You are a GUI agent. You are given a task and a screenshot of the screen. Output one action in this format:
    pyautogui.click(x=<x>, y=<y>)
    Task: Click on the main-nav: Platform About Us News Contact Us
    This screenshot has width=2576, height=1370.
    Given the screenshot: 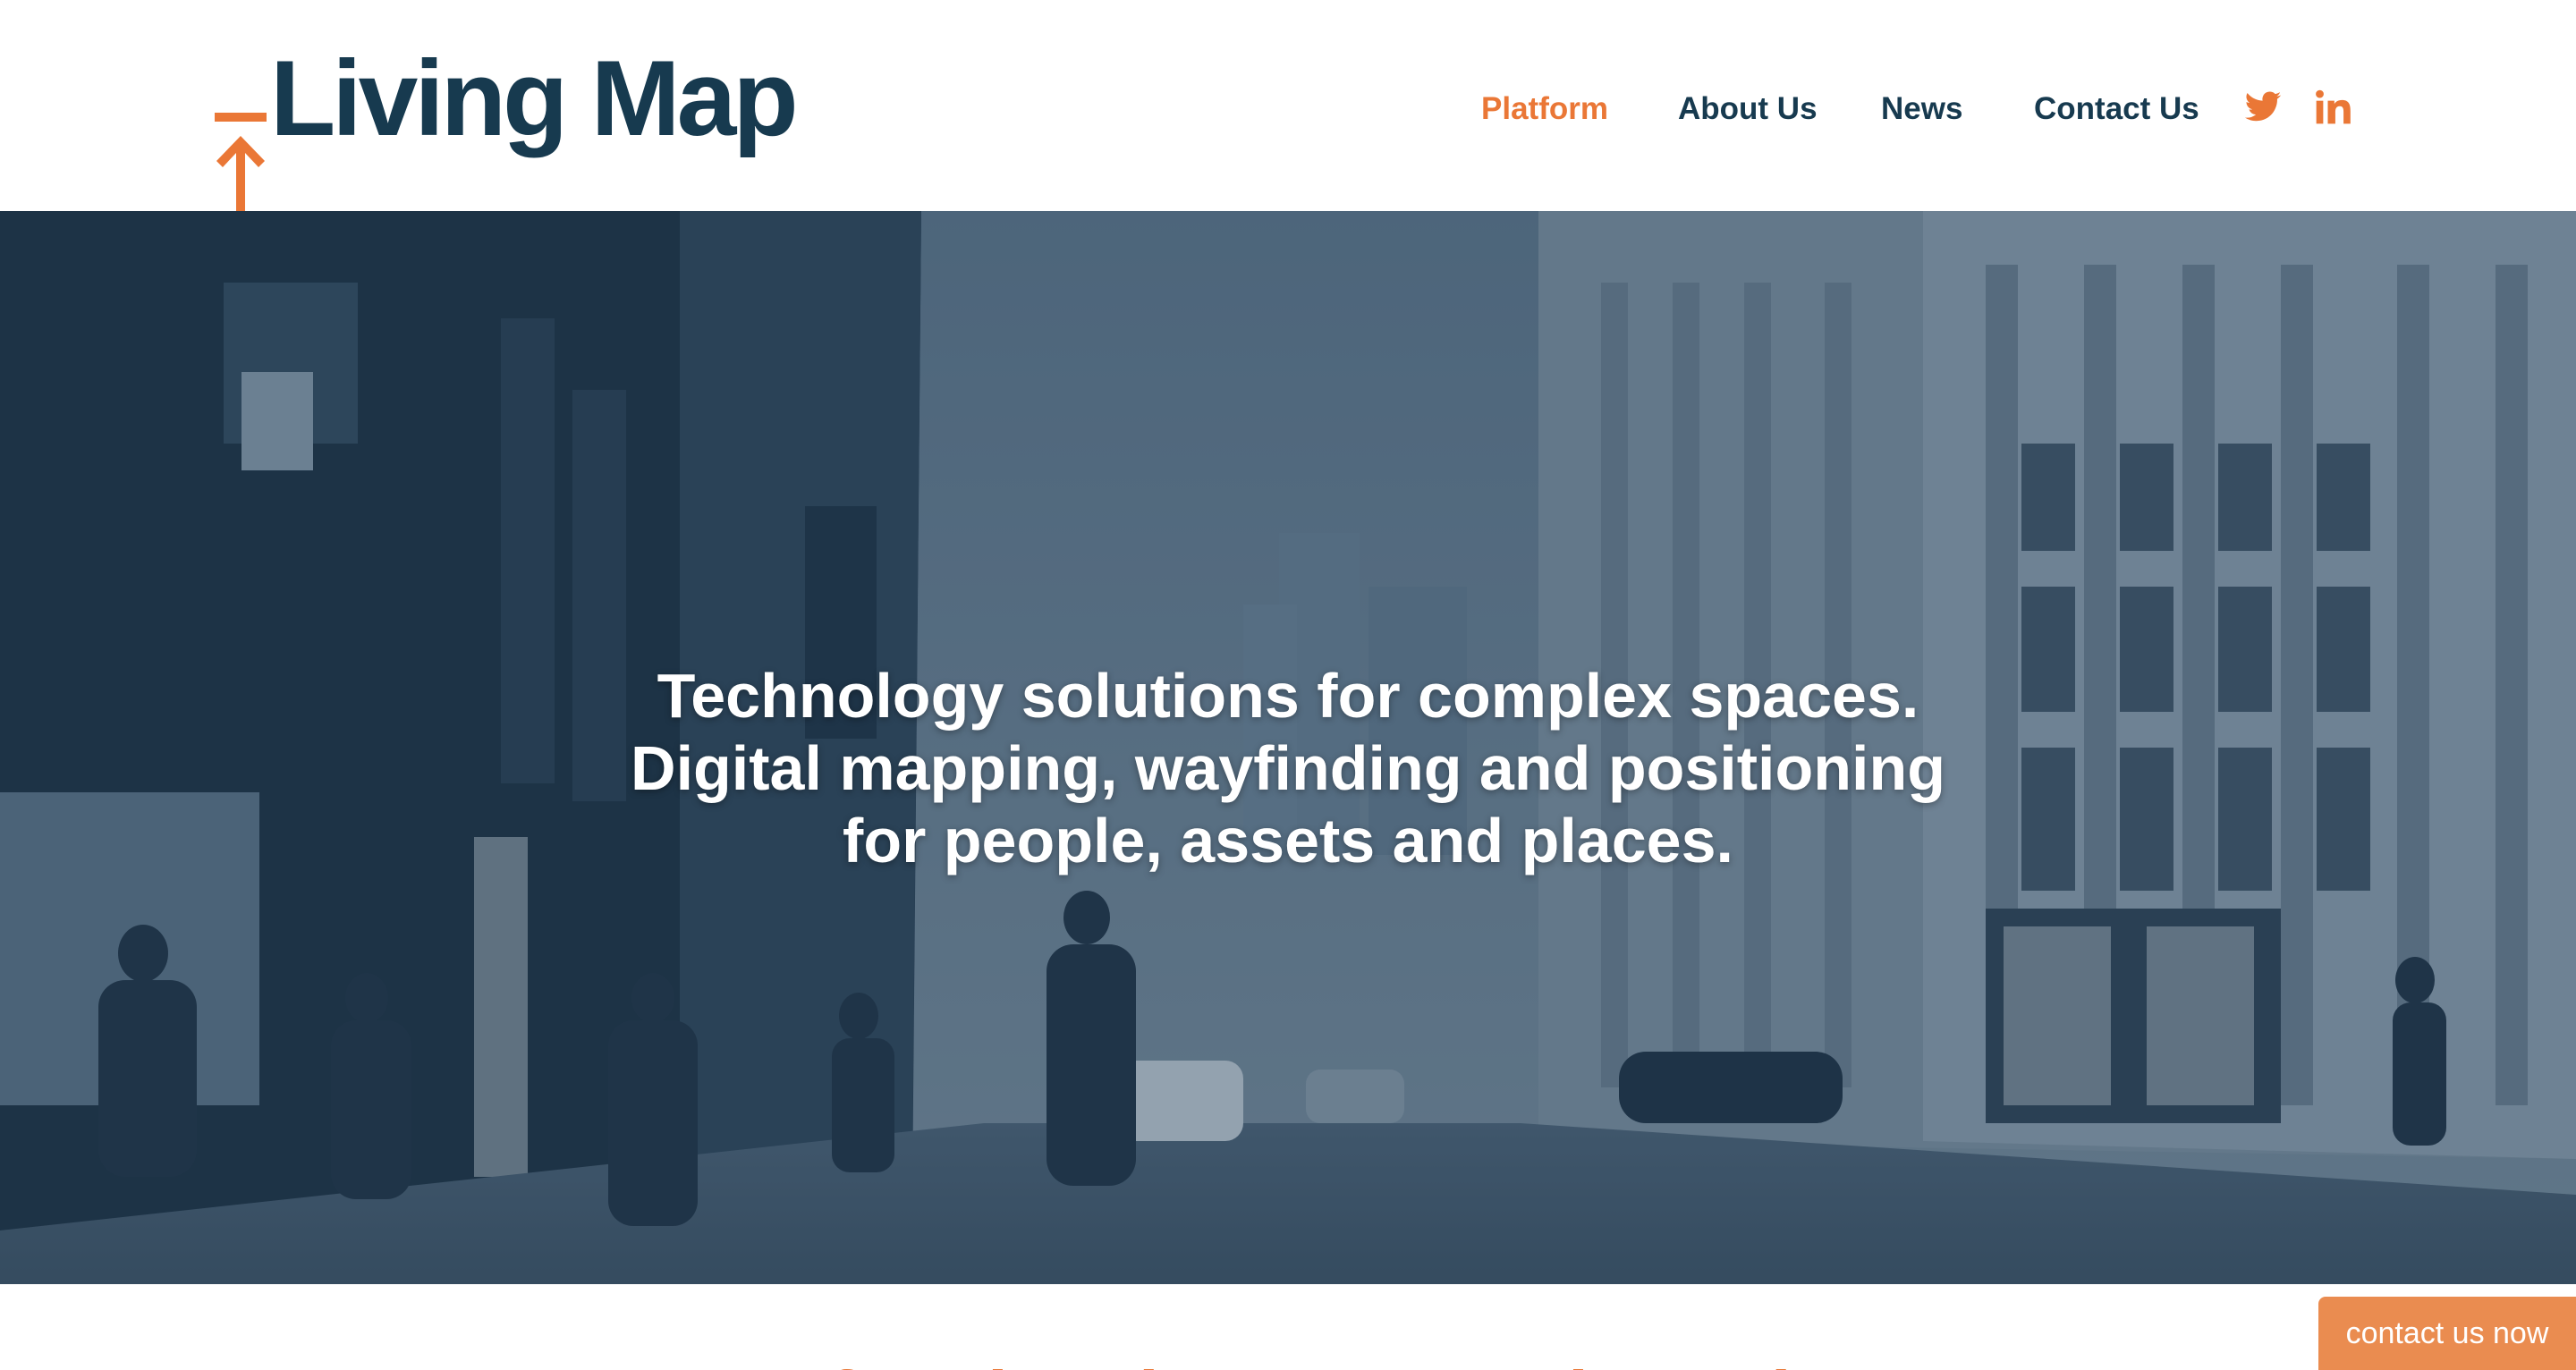 What is the action you would take?
    pyautogui.click(x=1288, y=109)
    